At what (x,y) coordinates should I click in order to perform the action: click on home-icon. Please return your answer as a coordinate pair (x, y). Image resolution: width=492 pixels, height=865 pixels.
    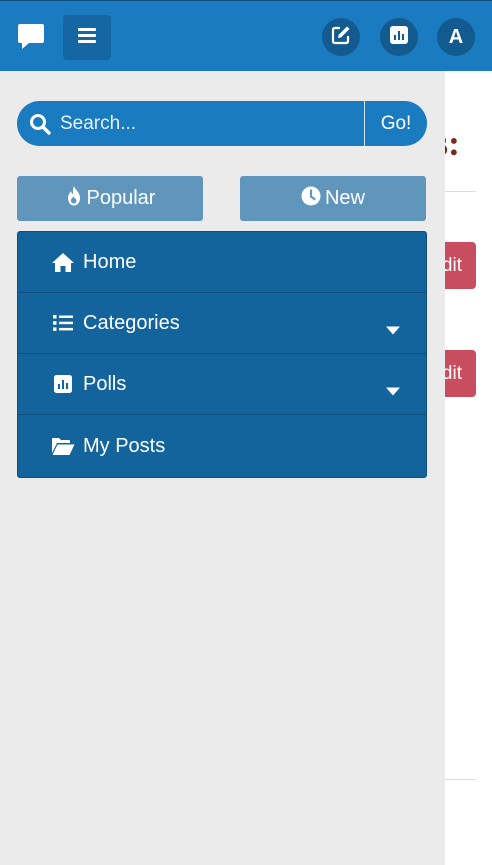
    Looking at the image, I should click on (63, 262).